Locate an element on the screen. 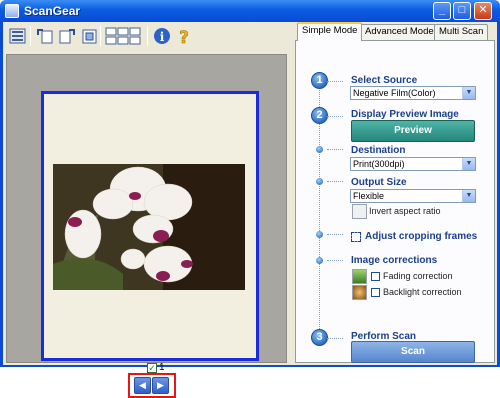  invert-aspect-ratio-icon is located at coordinates (359, 211).